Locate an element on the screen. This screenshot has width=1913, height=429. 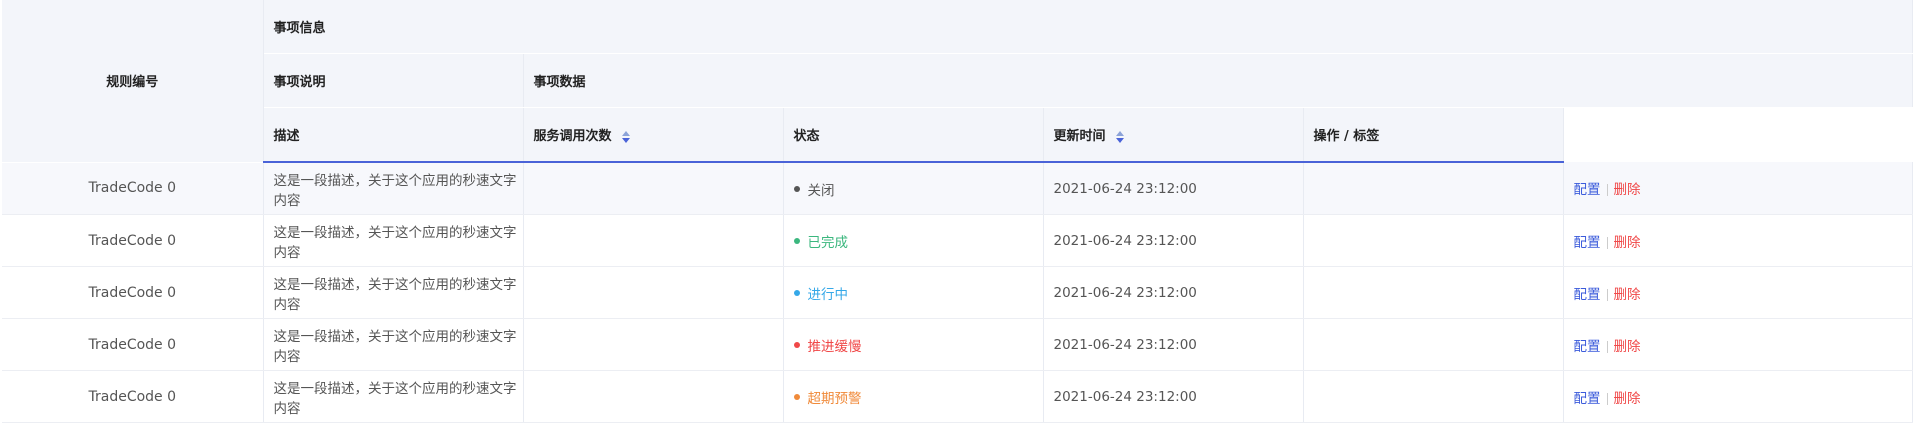
header-item-desc-group: 事项说明 is located at coordinates (393, 80).